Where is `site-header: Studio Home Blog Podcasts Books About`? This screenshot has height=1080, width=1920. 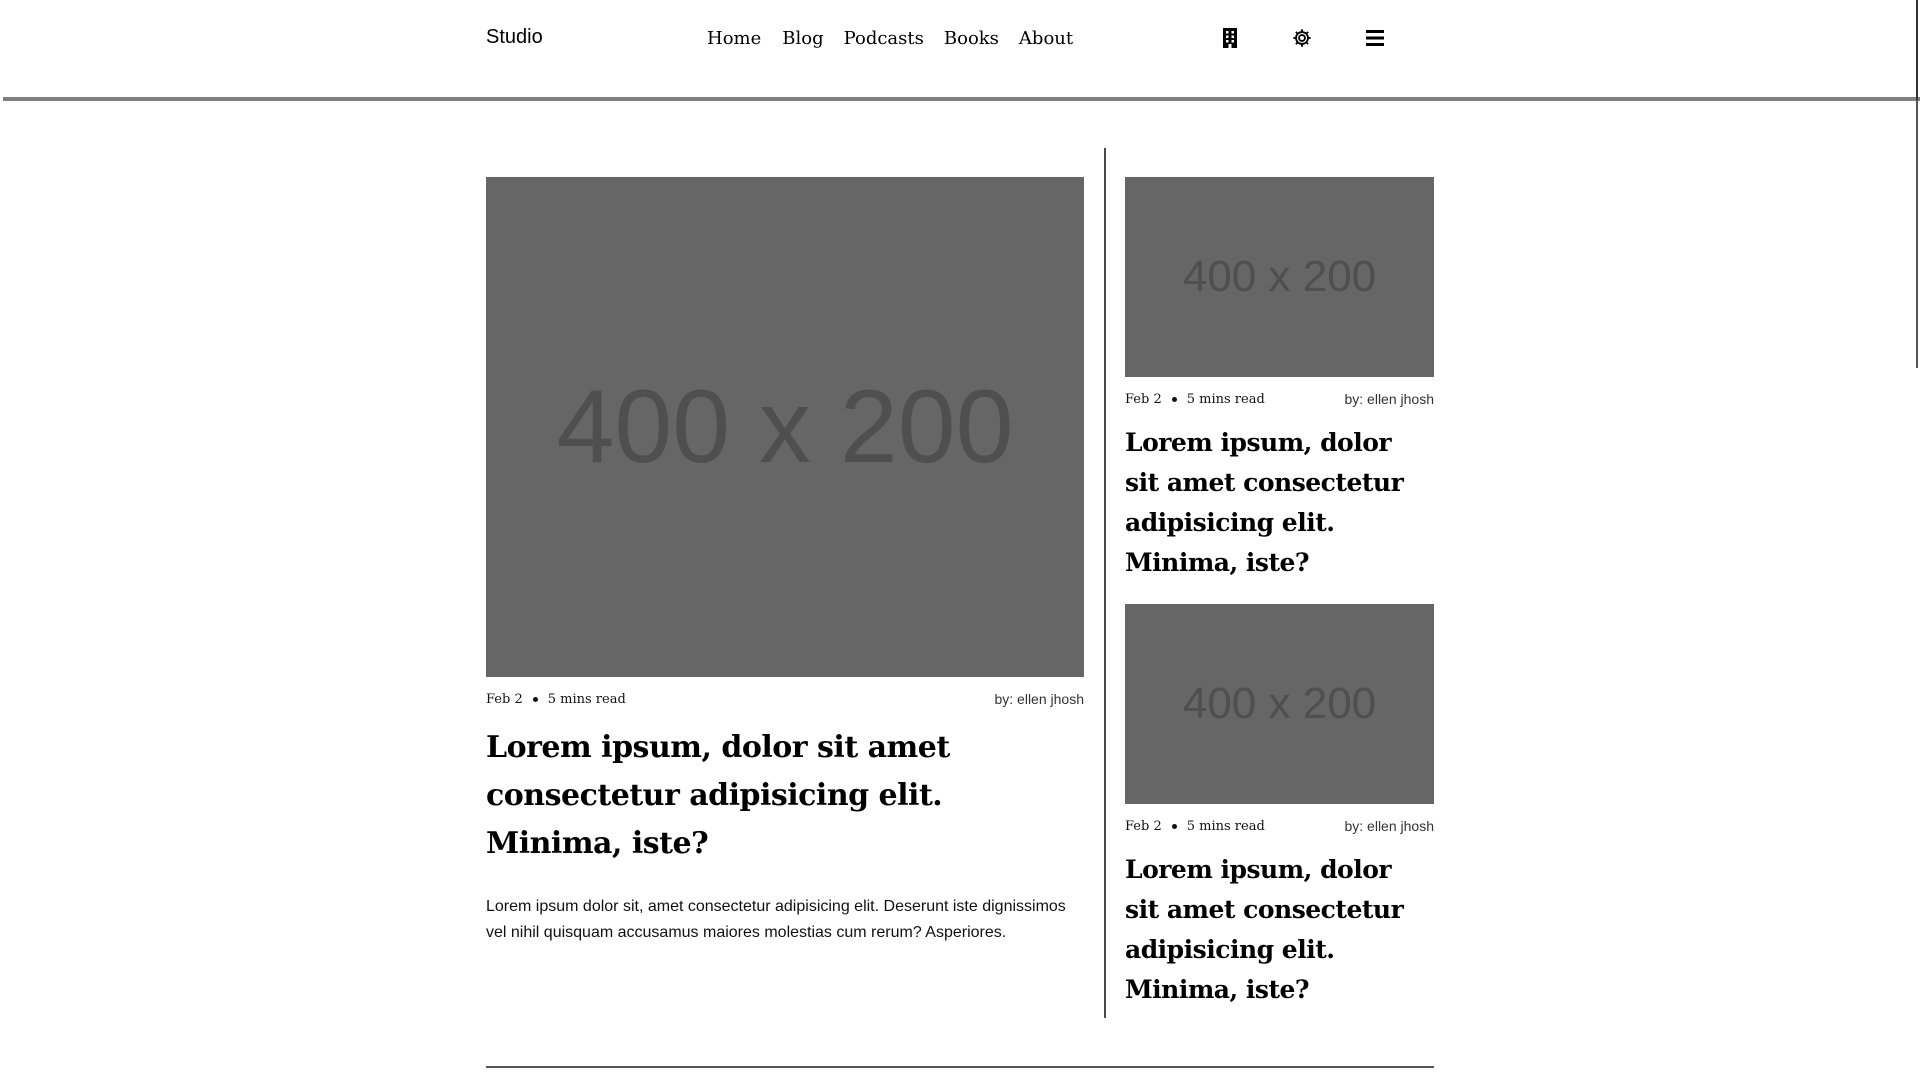
site-header: Studio Home Blog Podcasts Books About is located at coordinates (960, 50).